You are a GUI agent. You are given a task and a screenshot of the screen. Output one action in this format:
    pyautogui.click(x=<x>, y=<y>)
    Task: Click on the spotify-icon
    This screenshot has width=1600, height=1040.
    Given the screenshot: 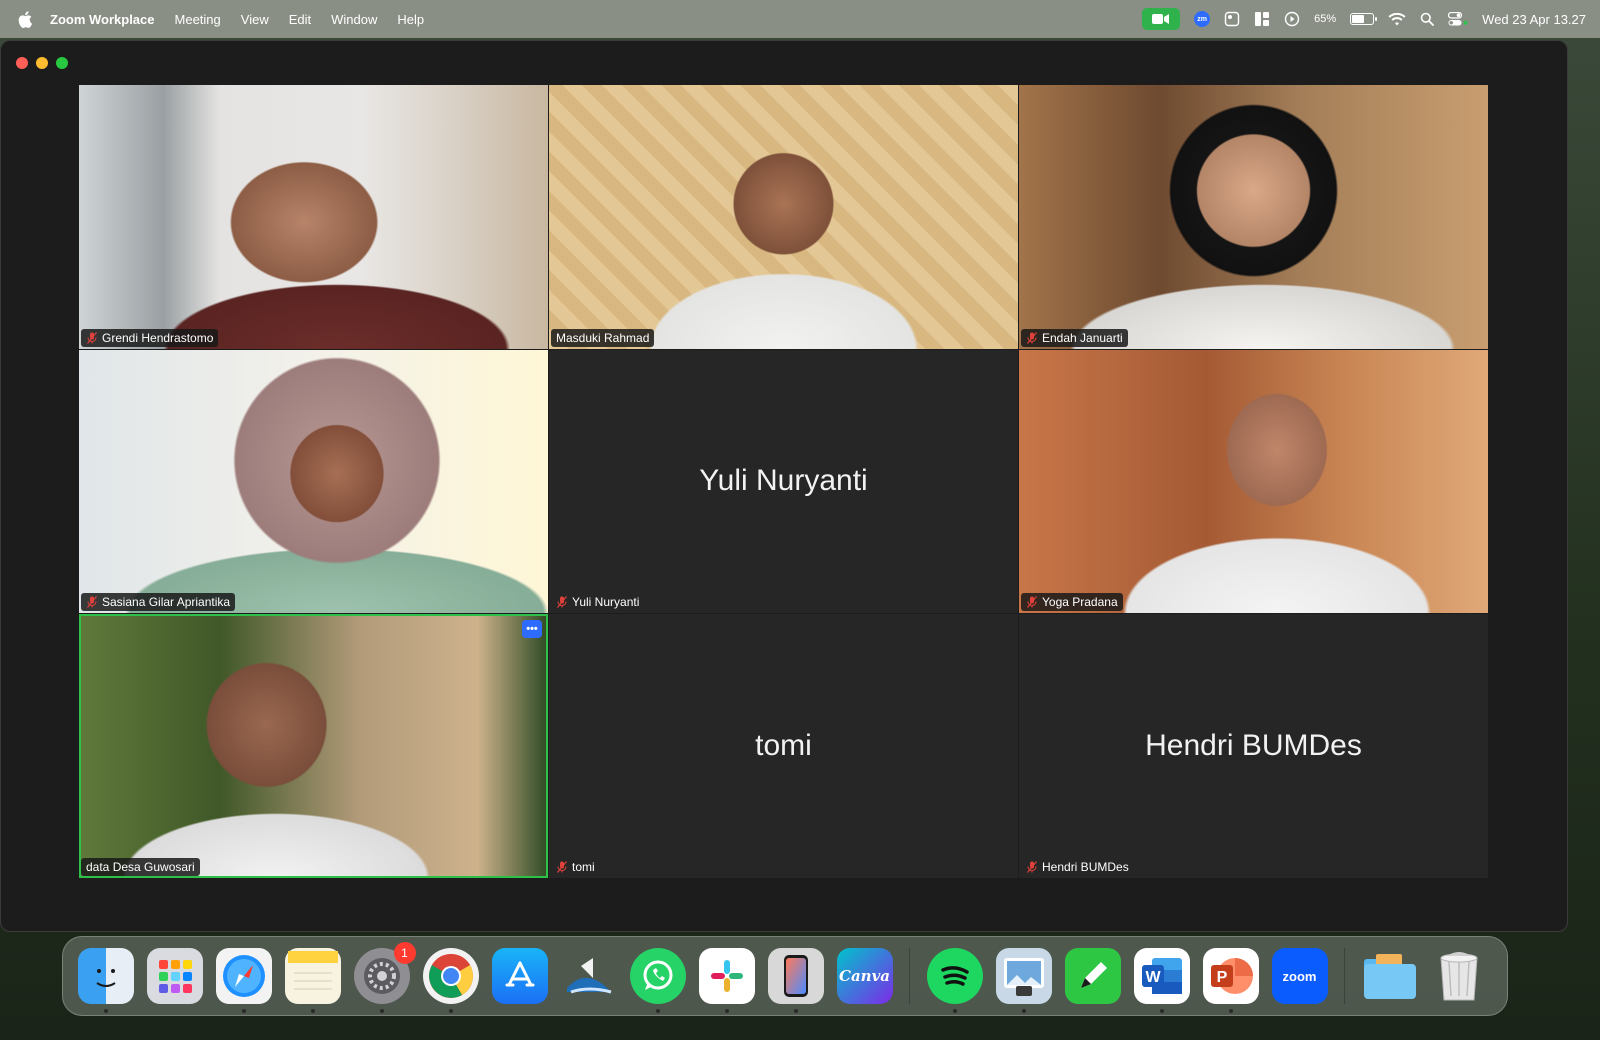 What is the action you would take?
    pyautogui.click(x=954, y=980)
    